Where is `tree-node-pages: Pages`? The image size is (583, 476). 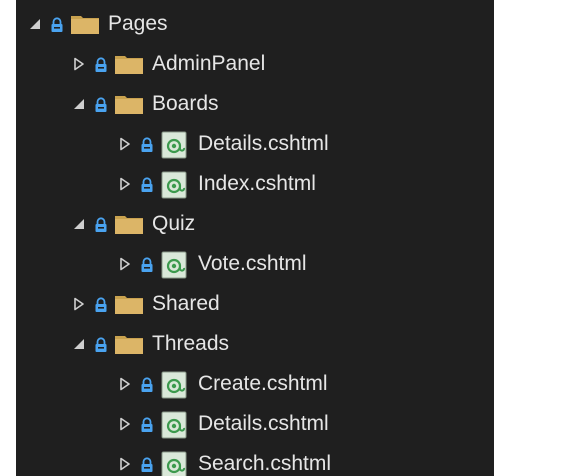
tree-node-pages: Pages is located at coordinates (255, 24).